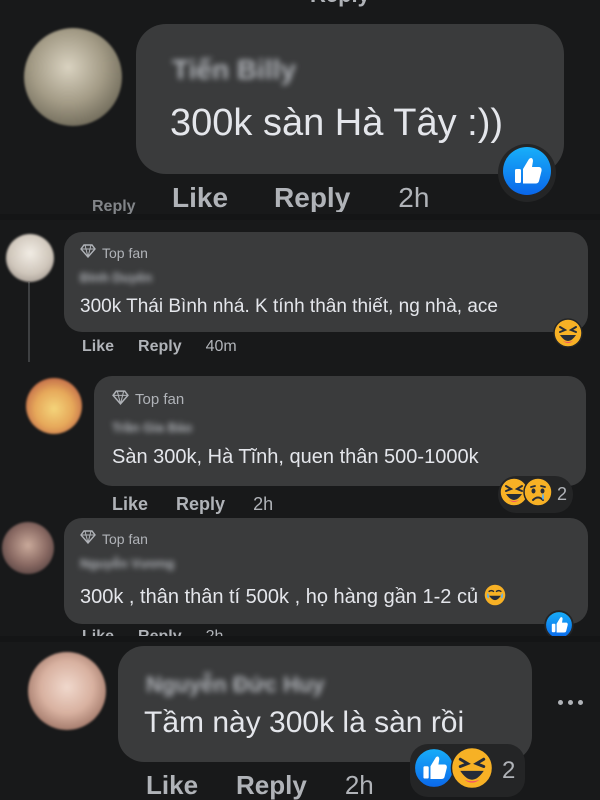 This screenshot has height=800, width=600. I want to click on more-icon, so click(570, 702).